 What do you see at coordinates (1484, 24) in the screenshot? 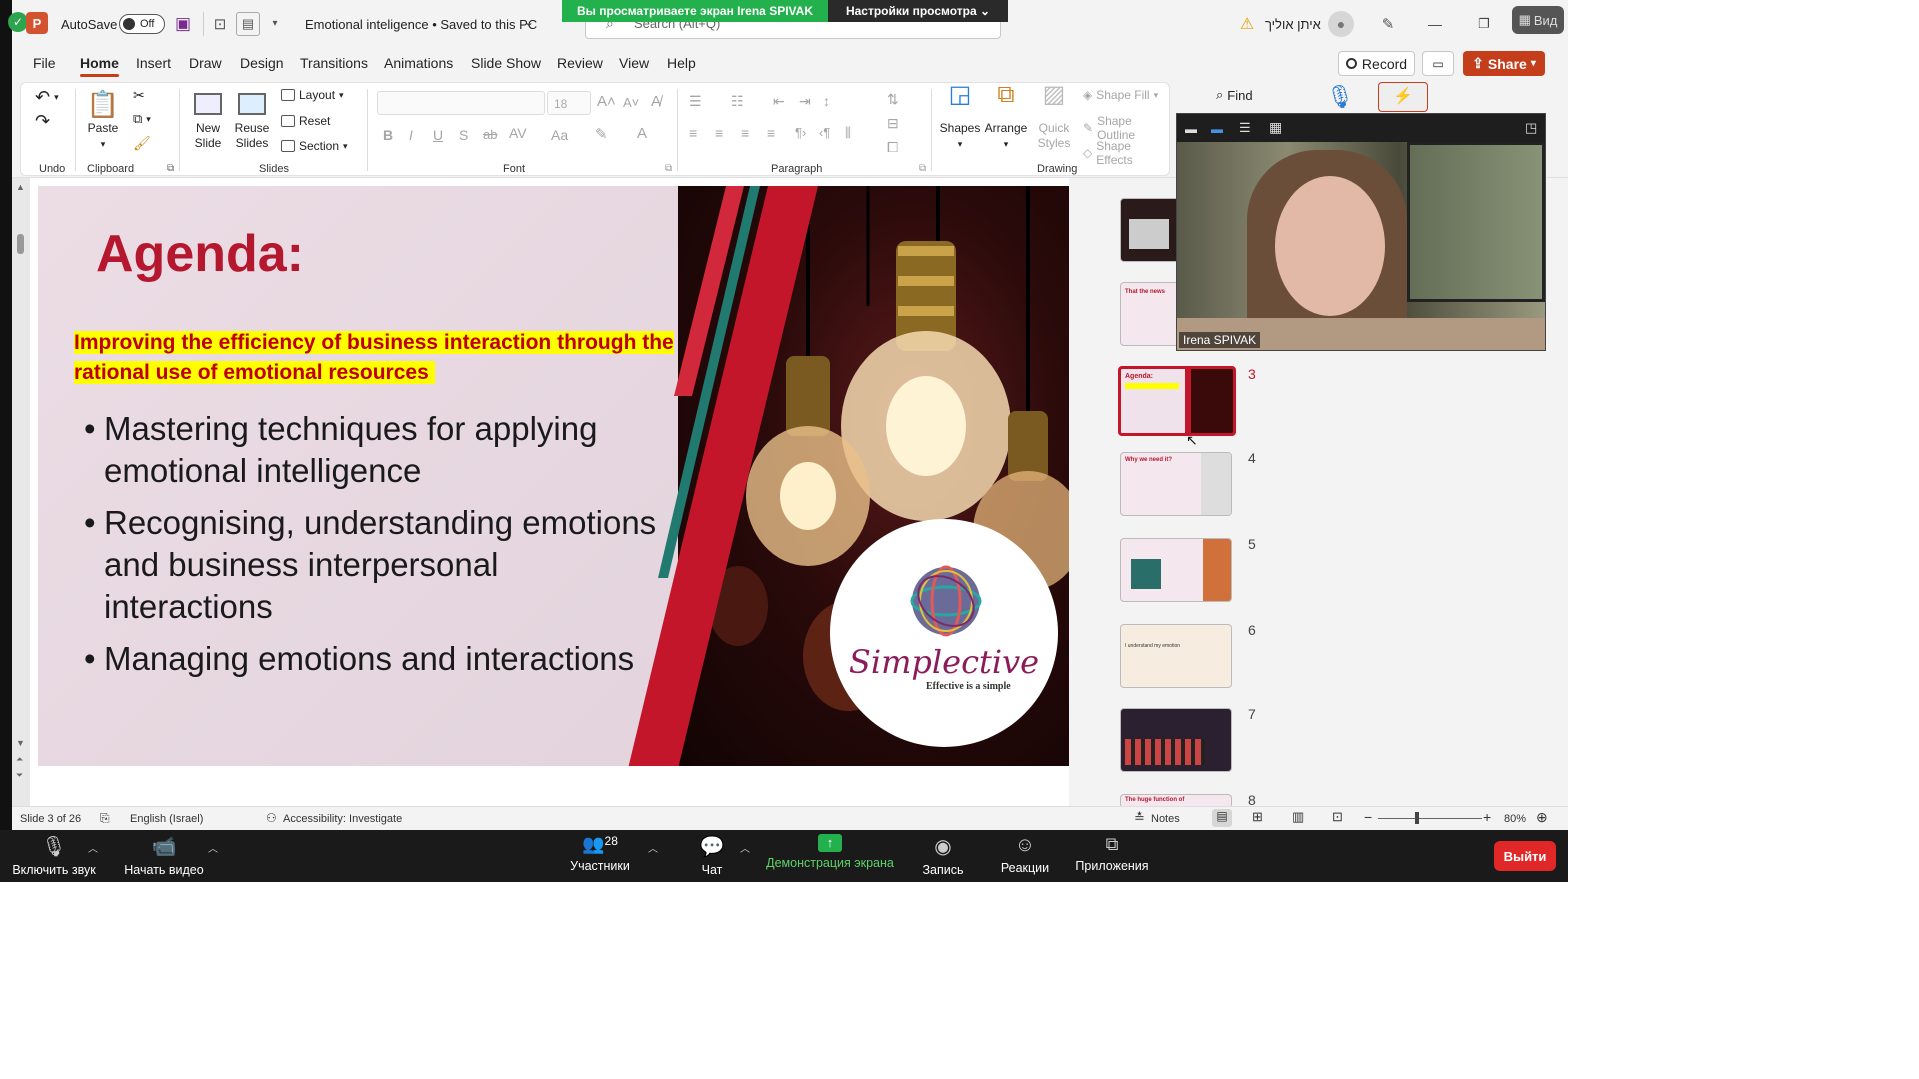
I see `restore-icon: ❐` at bounding box center [1484, 24].